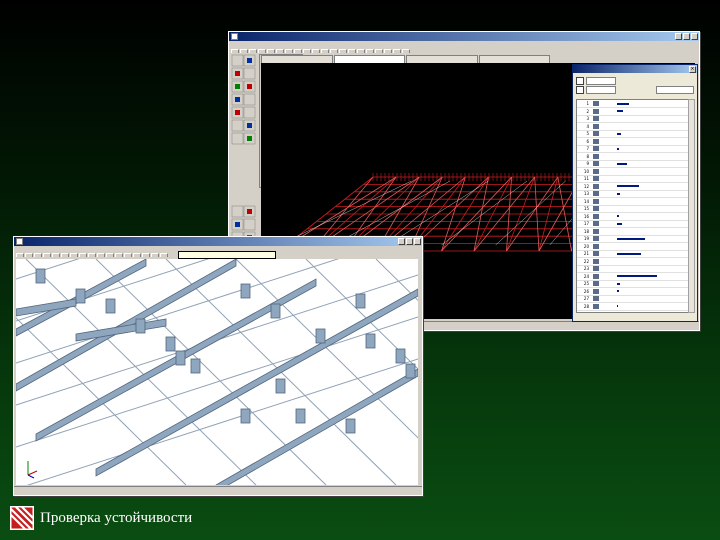 The image size is (720, 540). Describe the element at coordinates (635, 69) in the screenshot. I see `dialog-titlebar: ×` at that location.